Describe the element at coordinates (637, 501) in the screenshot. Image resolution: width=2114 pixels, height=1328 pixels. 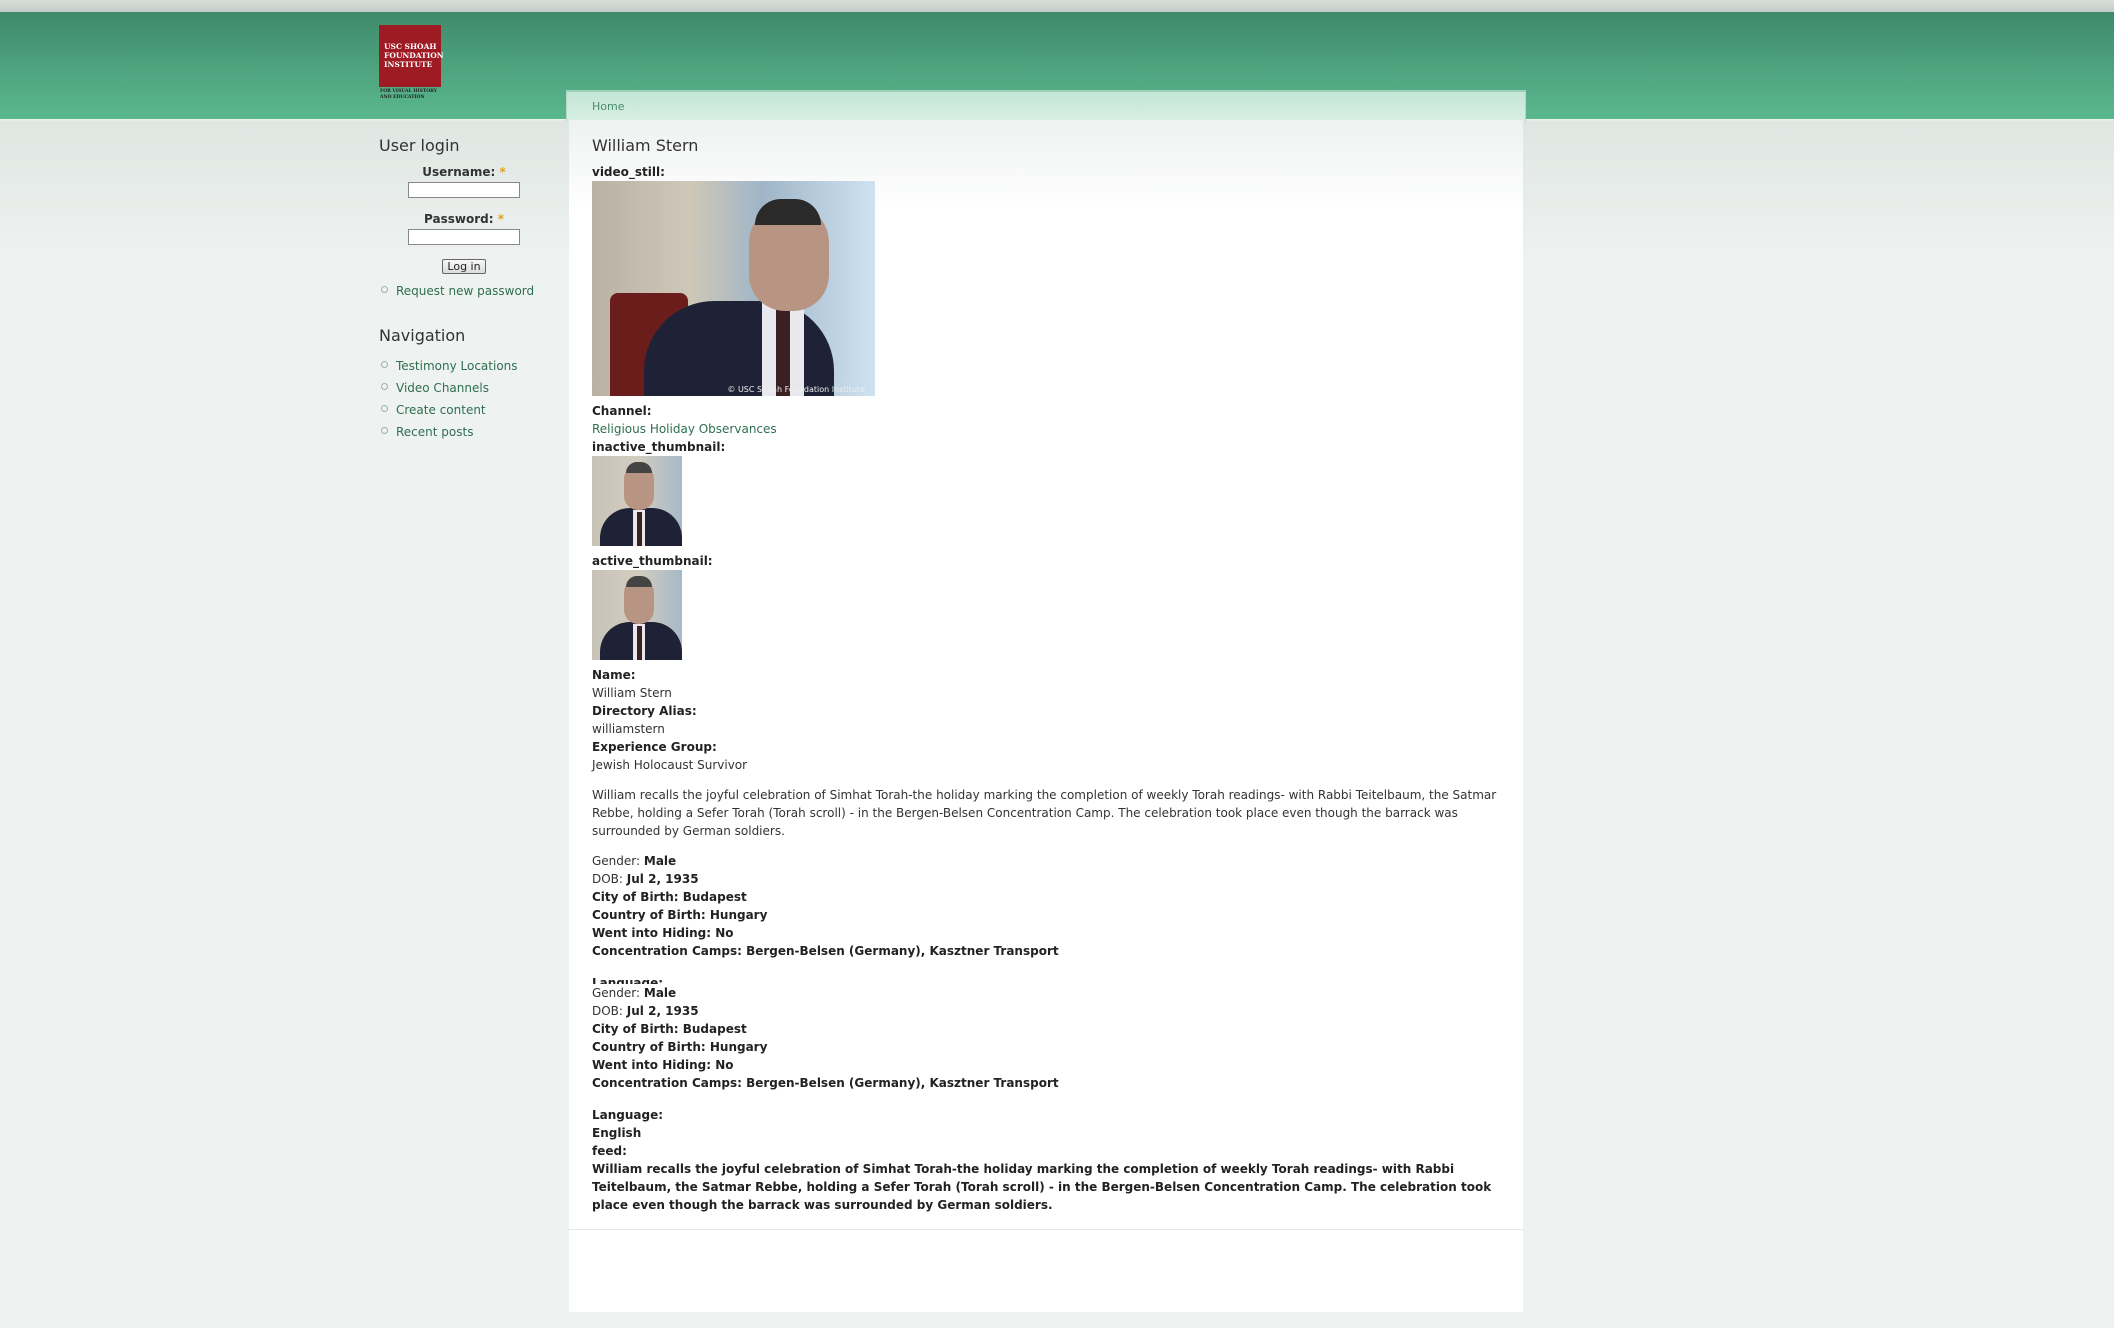
I see `inactive-thumbnail-image` at that location.